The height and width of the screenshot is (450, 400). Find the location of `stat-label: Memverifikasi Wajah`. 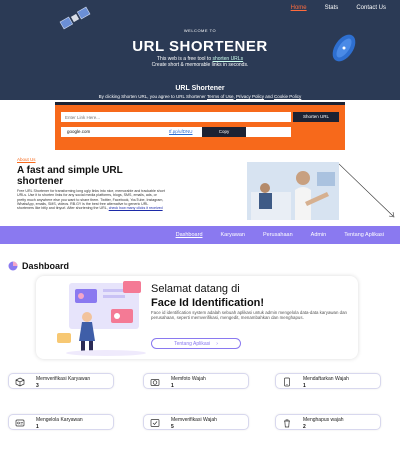

stat-label: Memverifikasi Wajah is located at coordinates (194, 420).